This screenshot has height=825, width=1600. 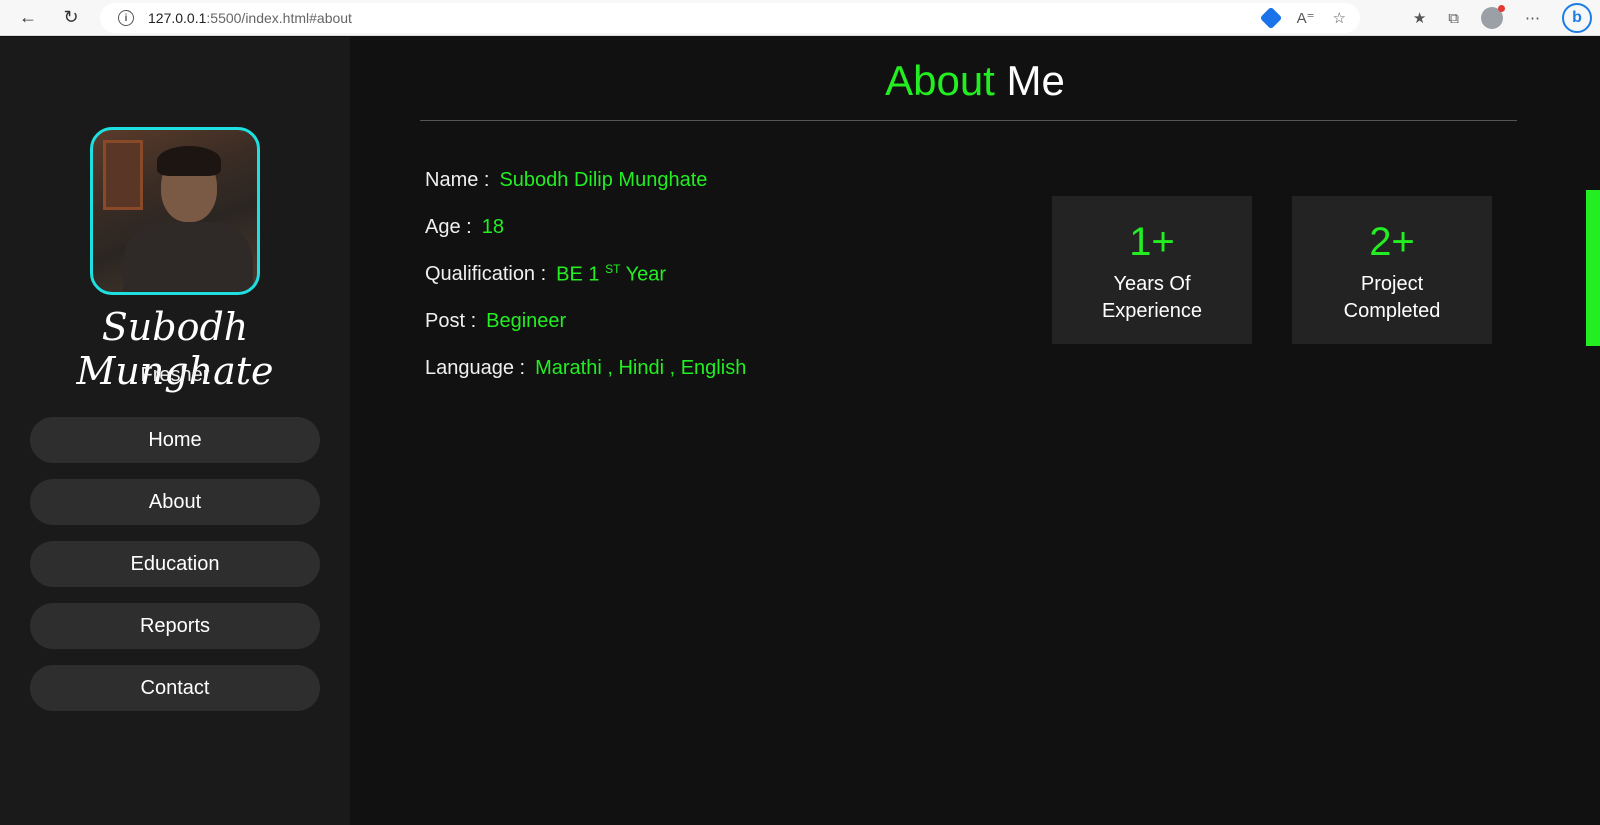 I want to click on collections-icon: ⧉, so click(x=1453, y=18).